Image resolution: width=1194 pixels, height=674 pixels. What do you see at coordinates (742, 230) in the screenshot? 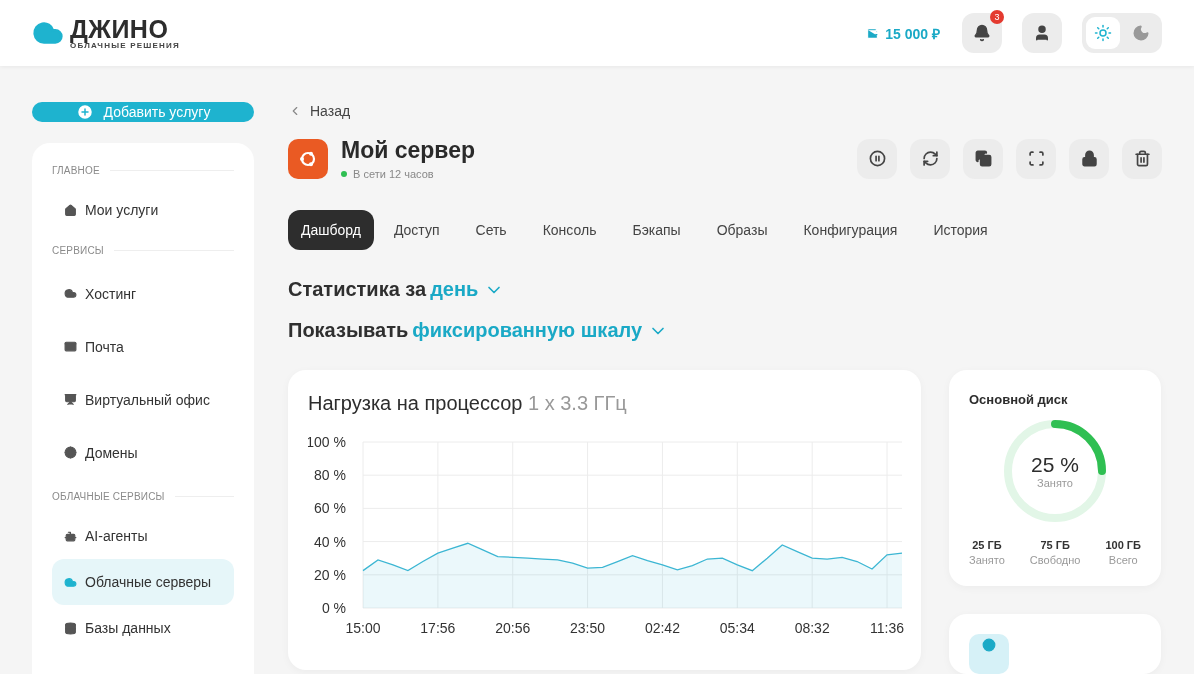
I see `tab: Образы` at bounding box center [742, 230].